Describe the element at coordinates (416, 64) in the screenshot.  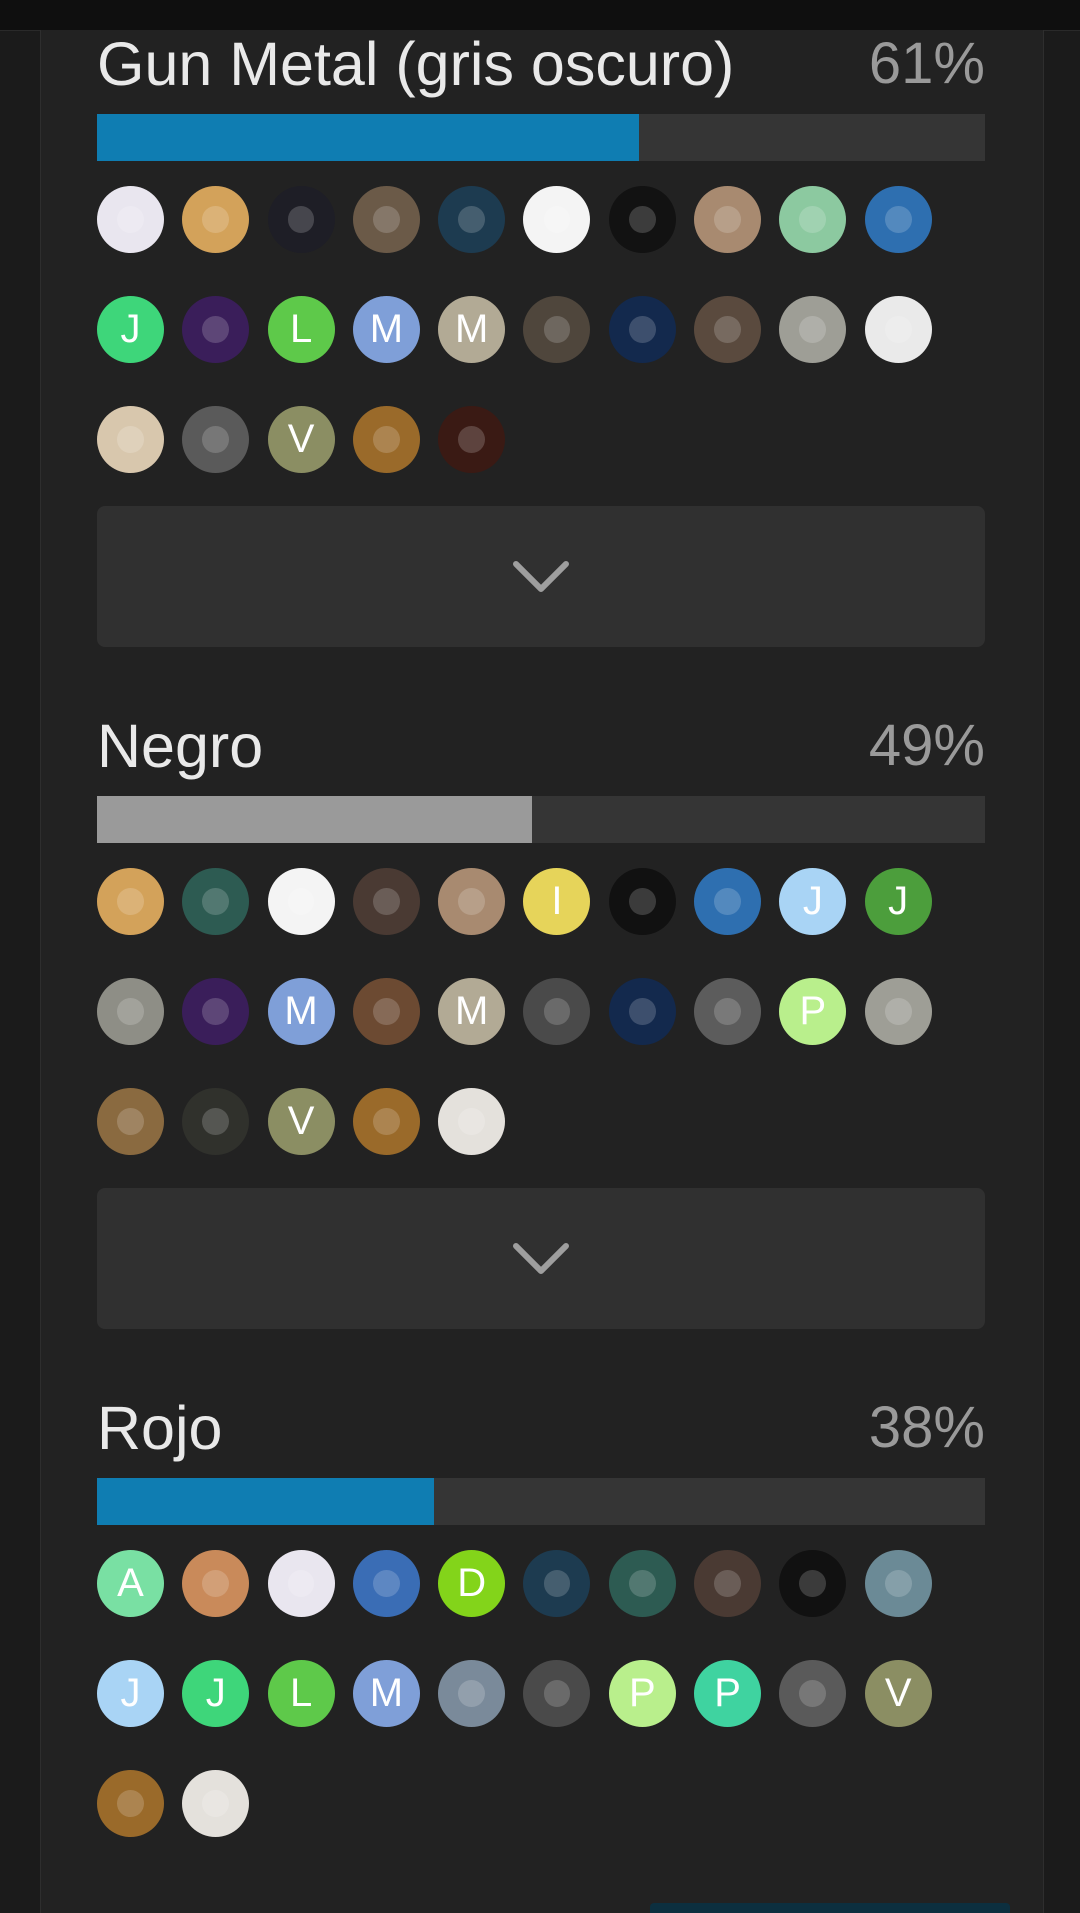
I see `option-label: Gun Metal (gris oscuro)` at that location.